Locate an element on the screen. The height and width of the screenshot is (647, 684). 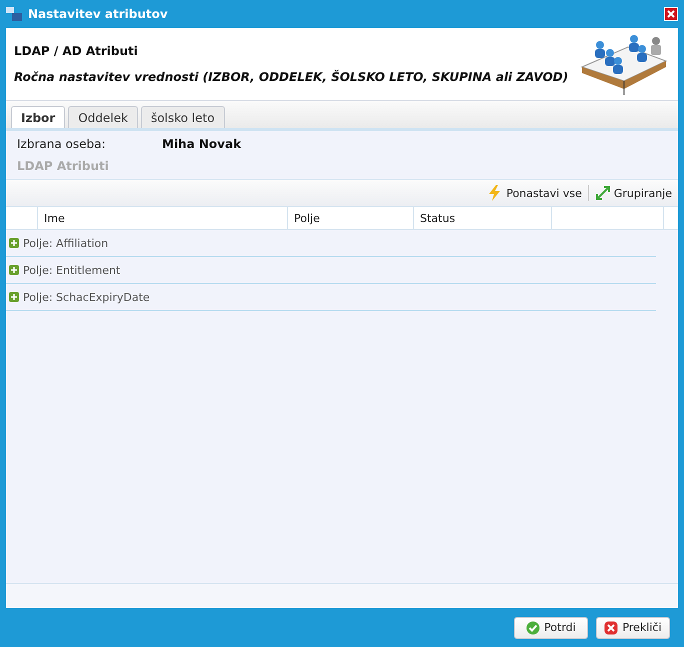
window-icon is located at coordinates (14, 14).